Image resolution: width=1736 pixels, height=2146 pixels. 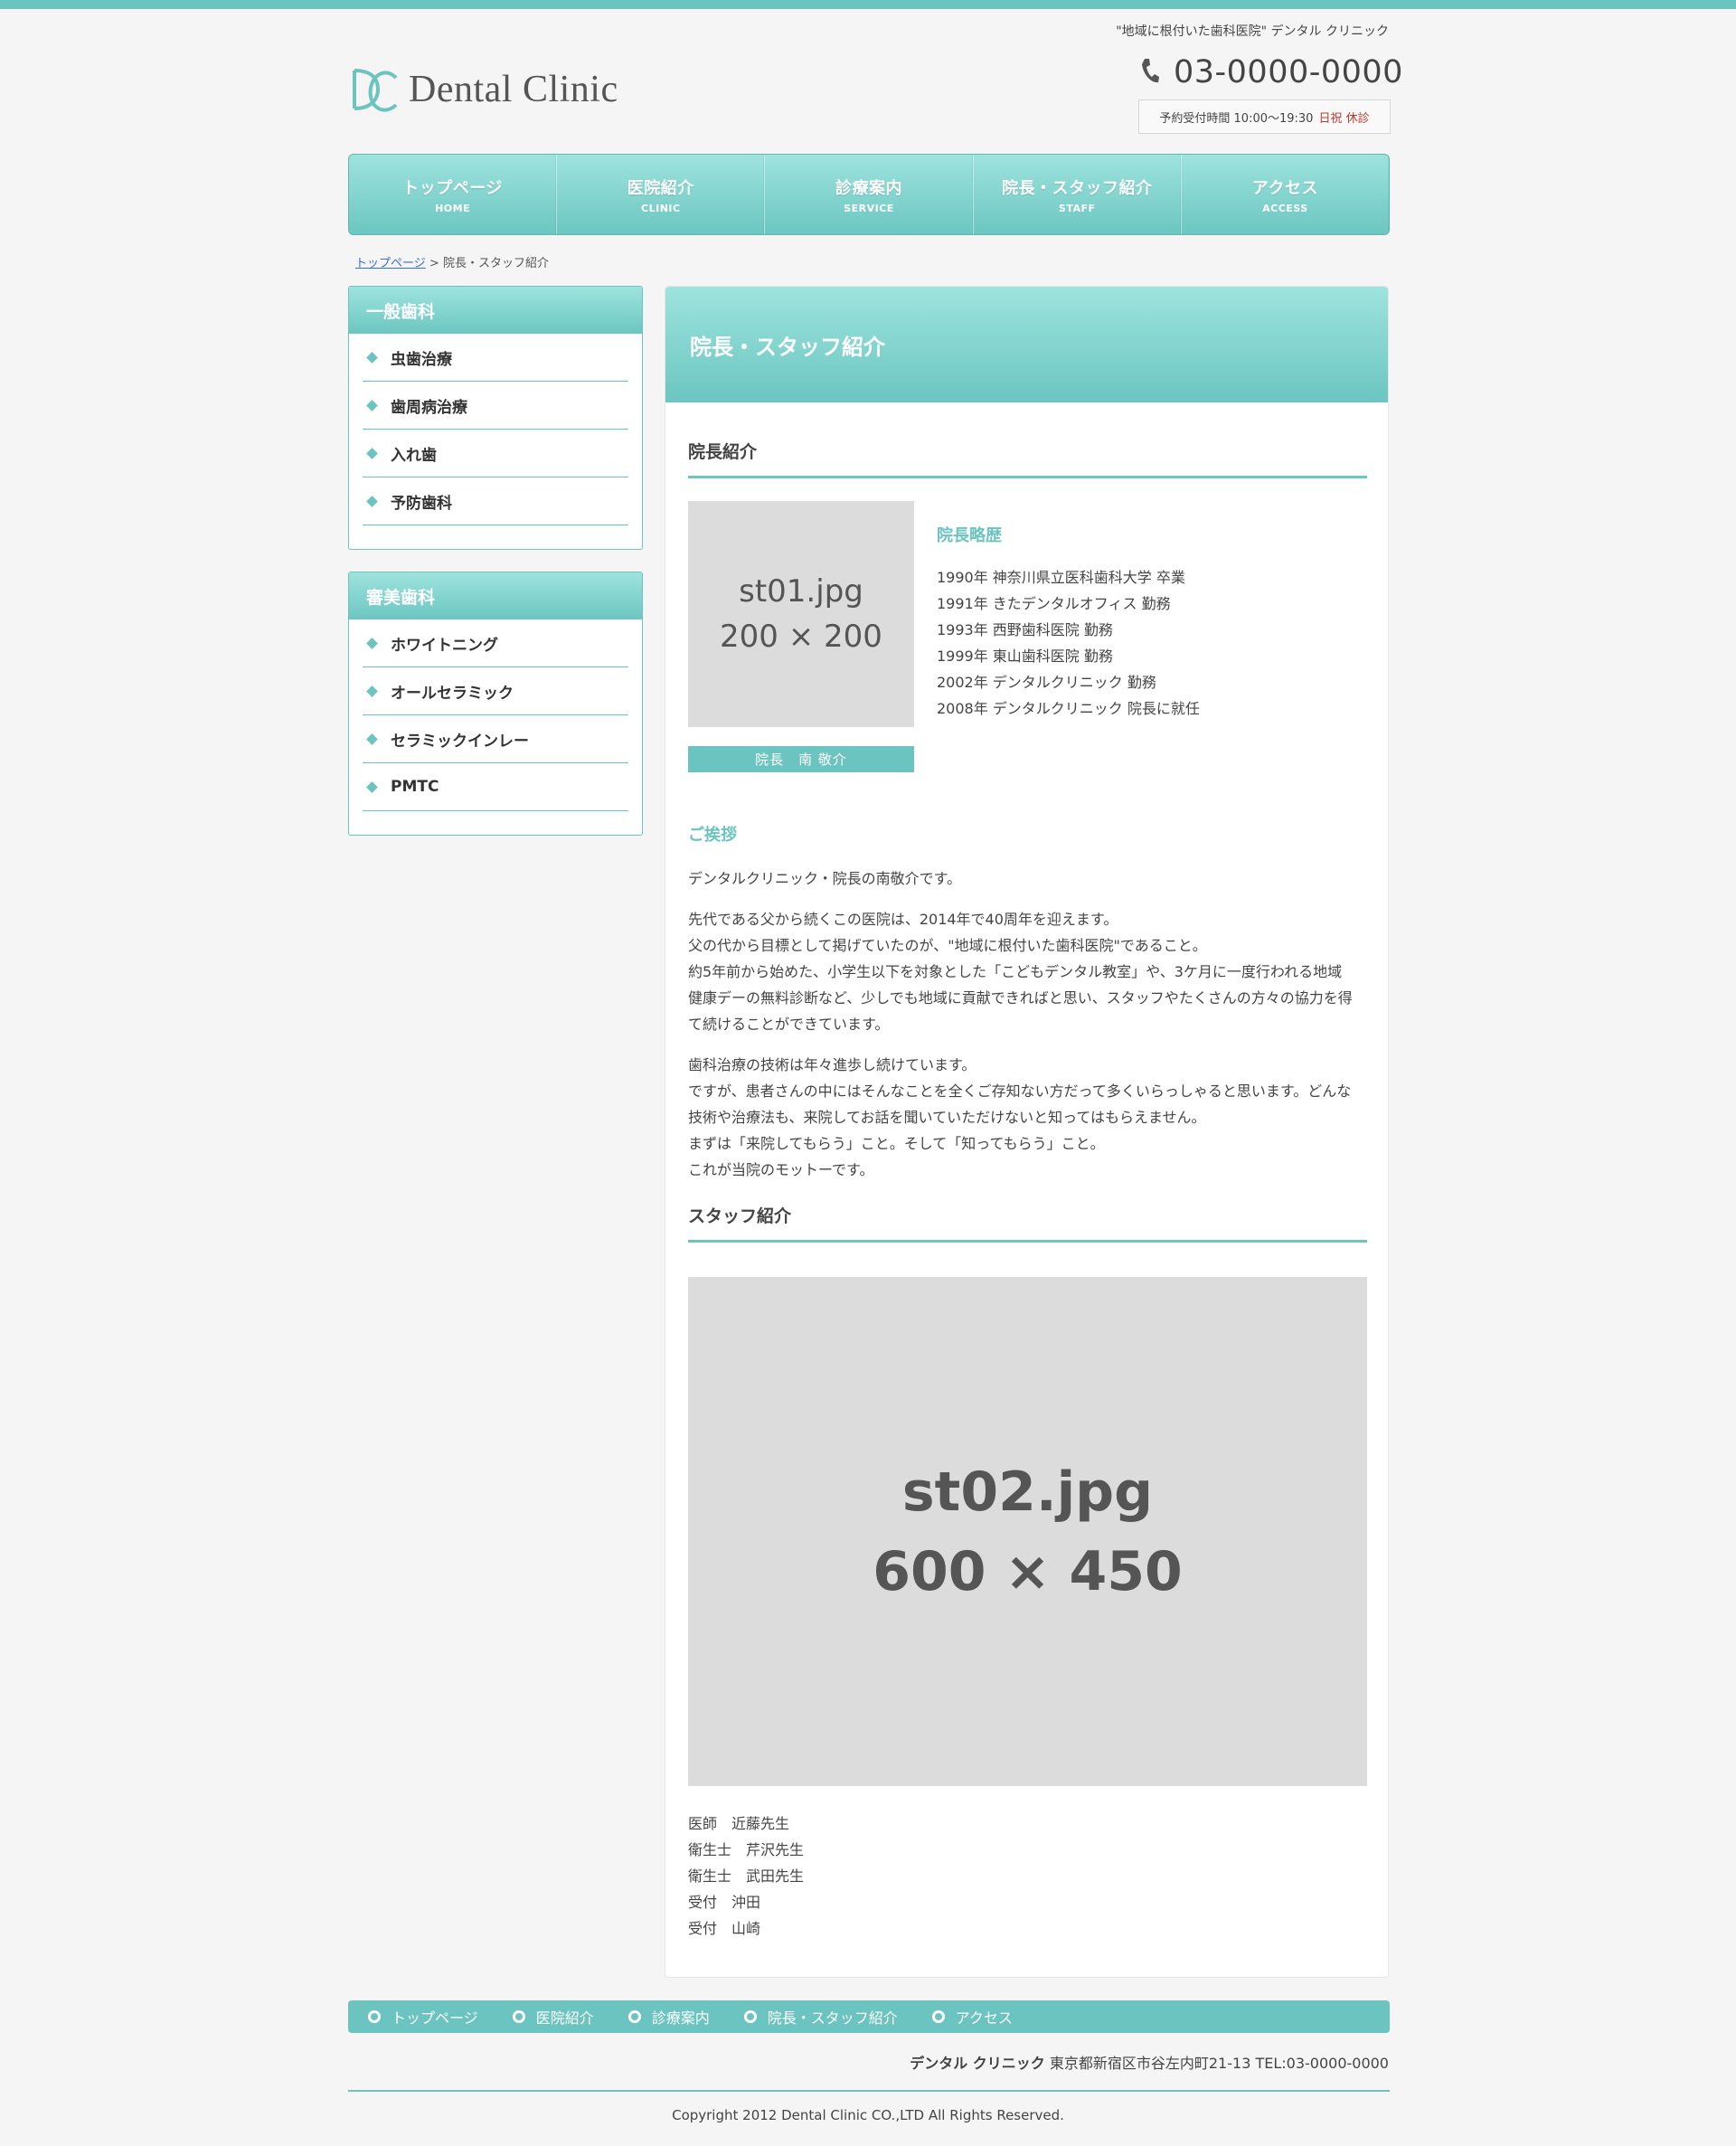 I want to click on staff-heading: スタッフ紹介, so click(x=1027, y=1223).